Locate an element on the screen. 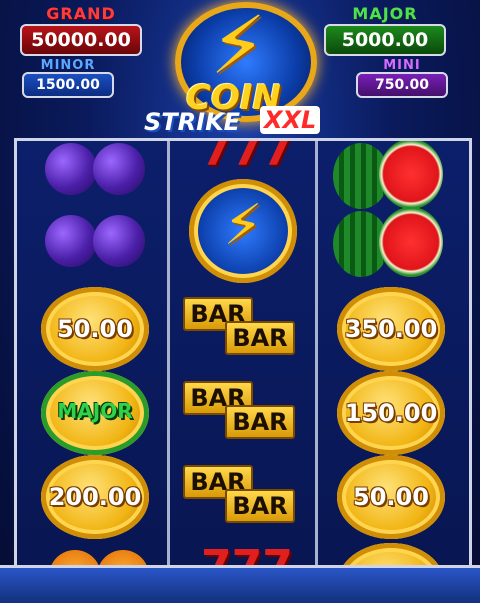 The height and width of the screenshot is (603, 480). coin-symbol: MAJOR is located at coordinates (95, 413).